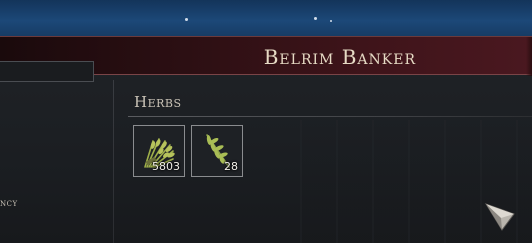 This screenshot has width=532, height=243. I want to click on section-divider, so click(330, 116).